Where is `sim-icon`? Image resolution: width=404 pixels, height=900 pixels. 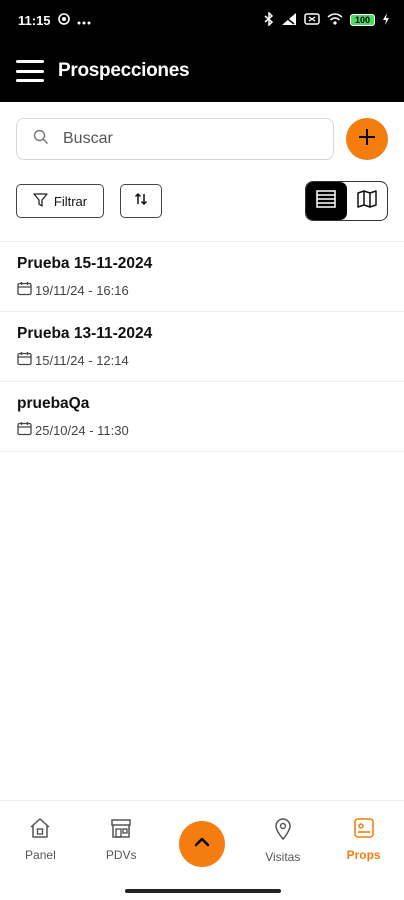 sim-icon is located at coordinates (312, 20).